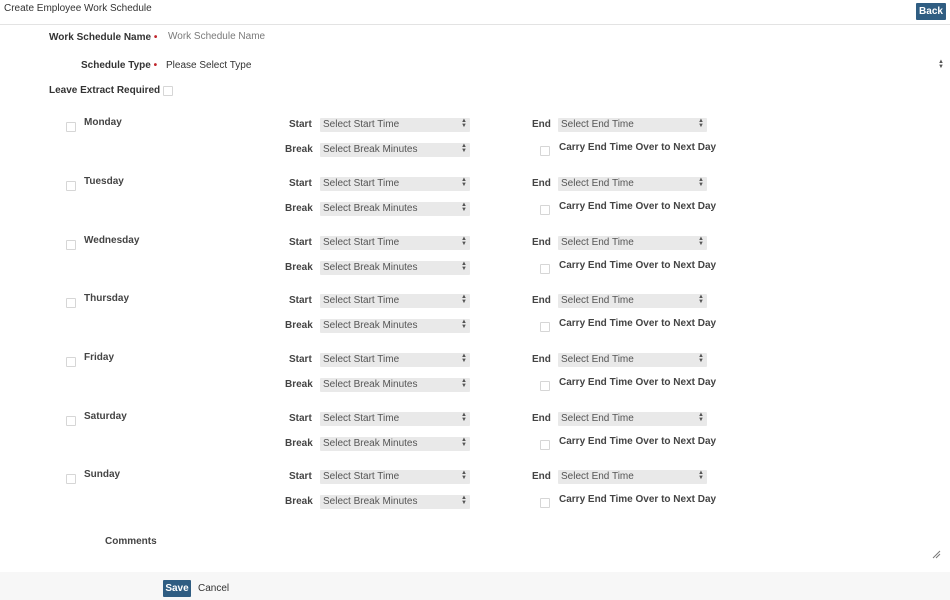  Describe the element at coordinates (71, 362) in the screenshot. I see `day-checkbox-friday` at that location.